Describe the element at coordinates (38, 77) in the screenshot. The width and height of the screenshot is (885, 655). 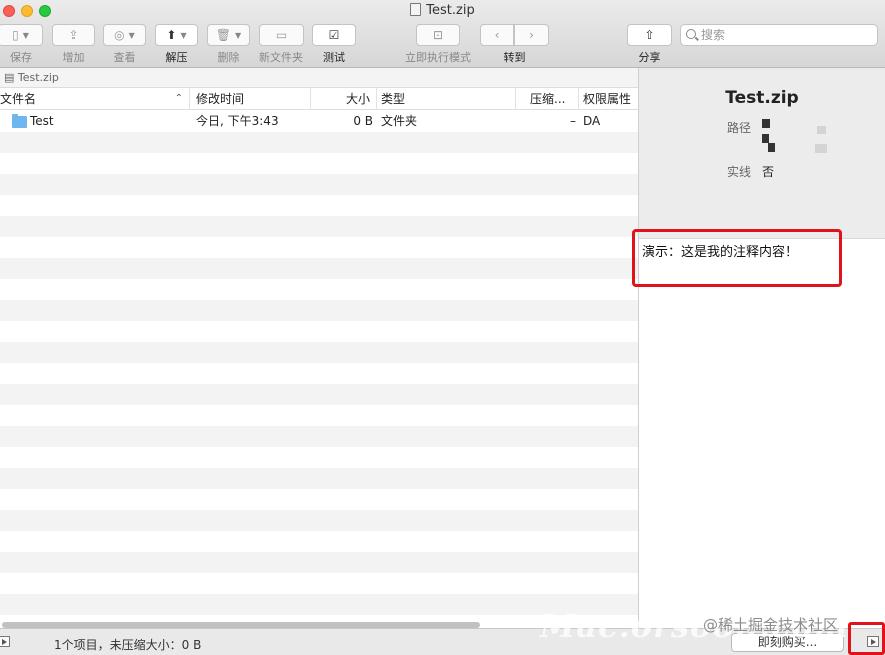
I see `path-item: Test.zip` at that location.